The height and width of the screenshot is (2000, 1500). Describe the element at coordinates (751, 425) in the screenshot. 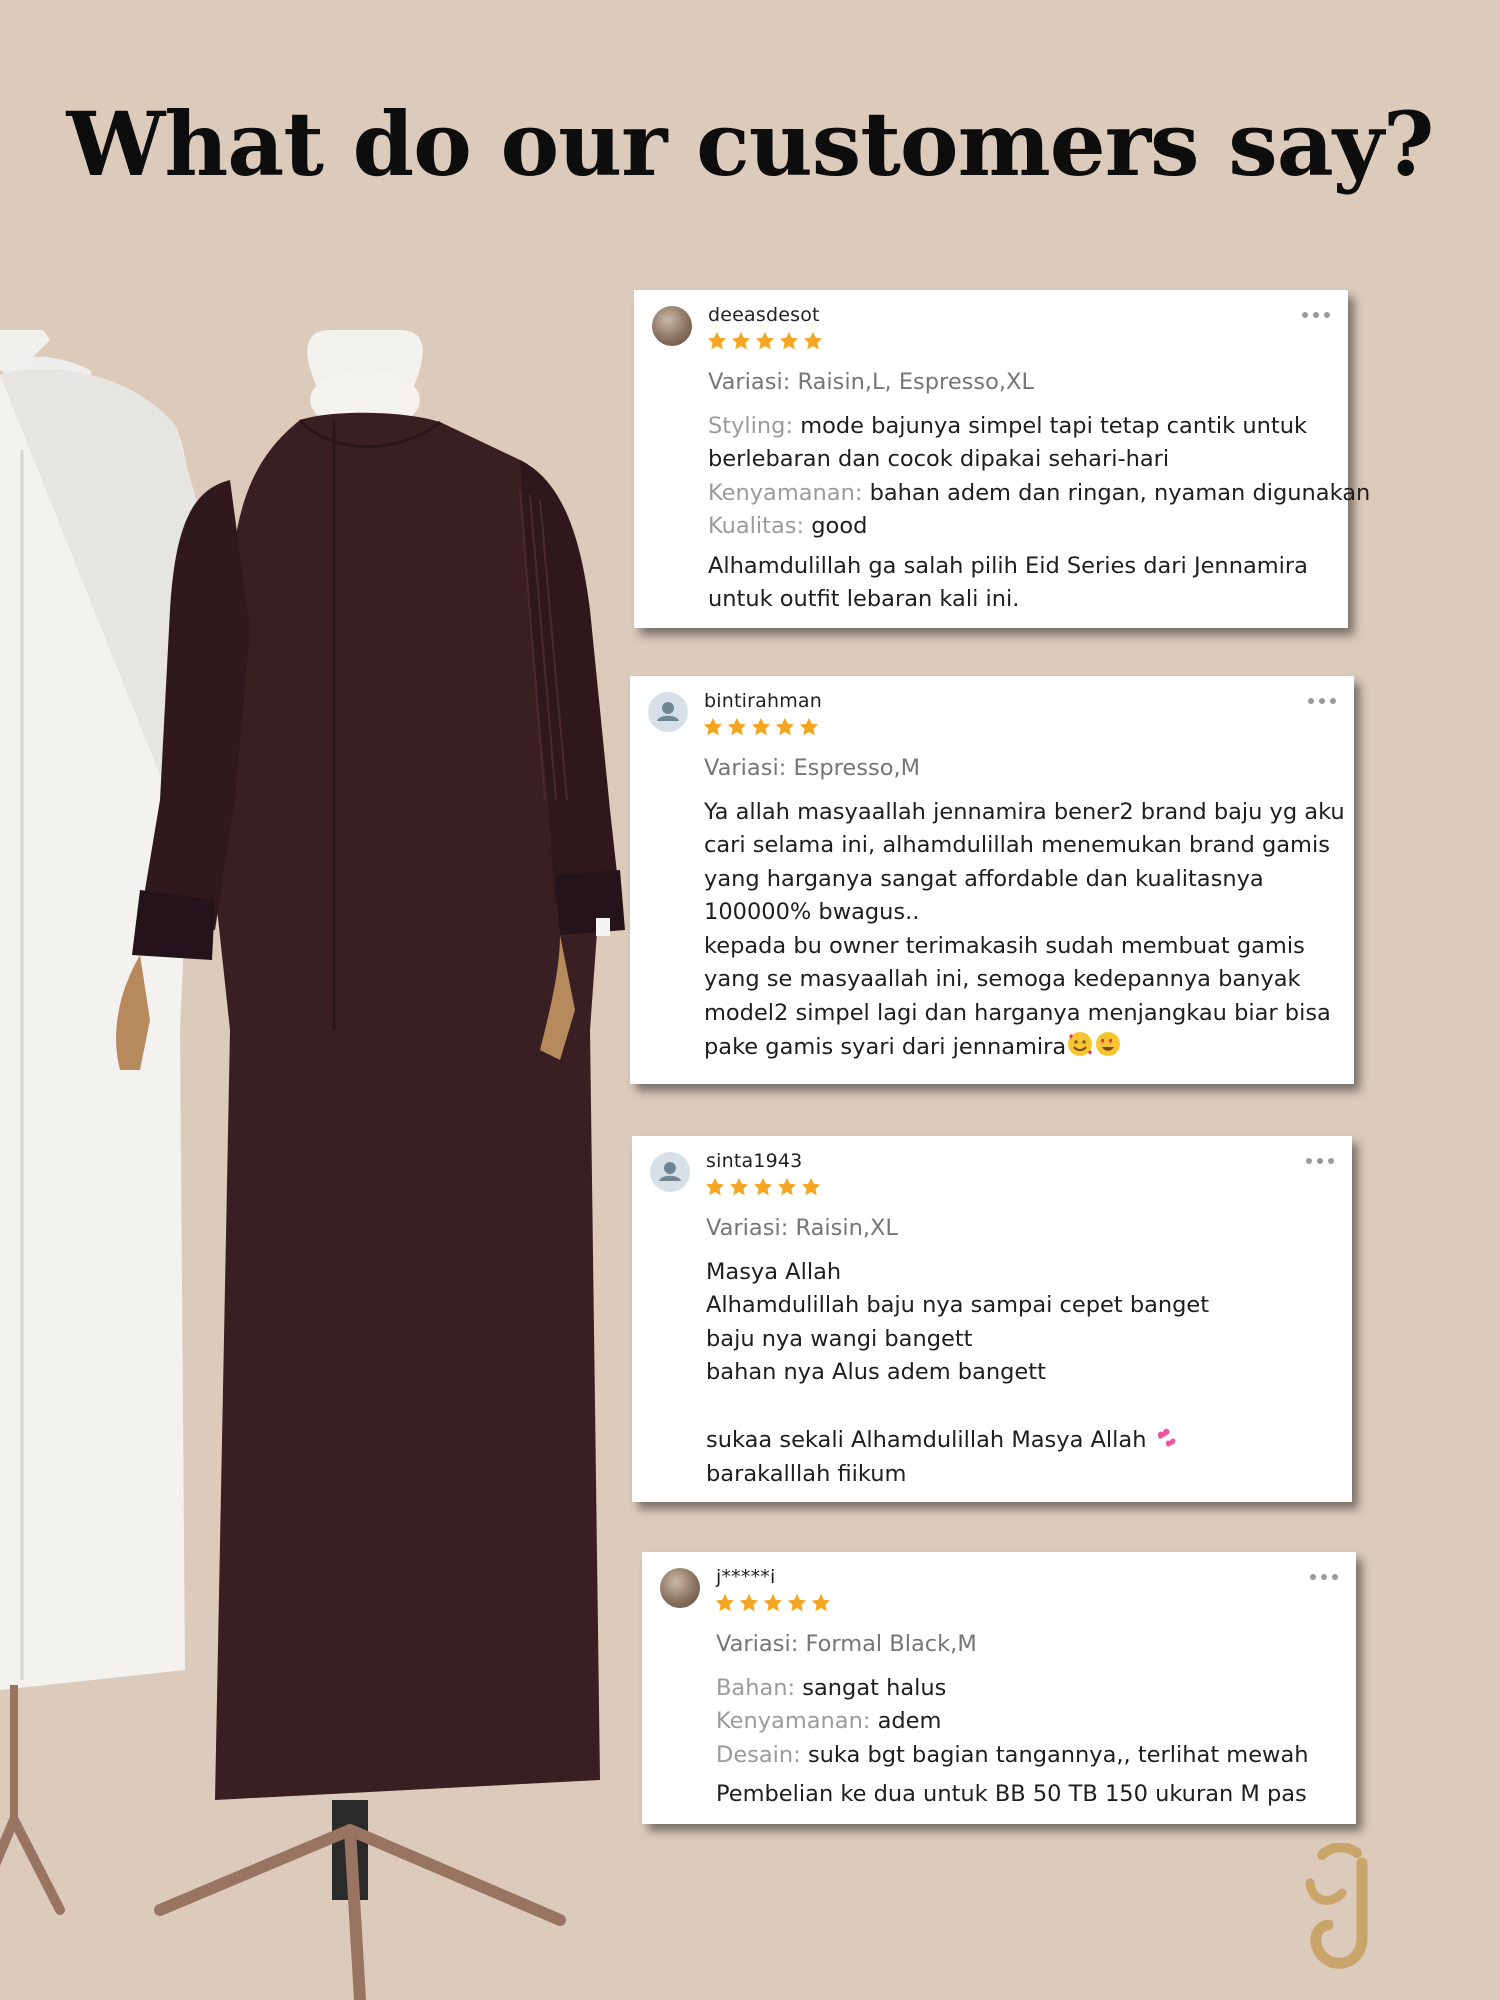

I see `field-label: Styling:` at that location.